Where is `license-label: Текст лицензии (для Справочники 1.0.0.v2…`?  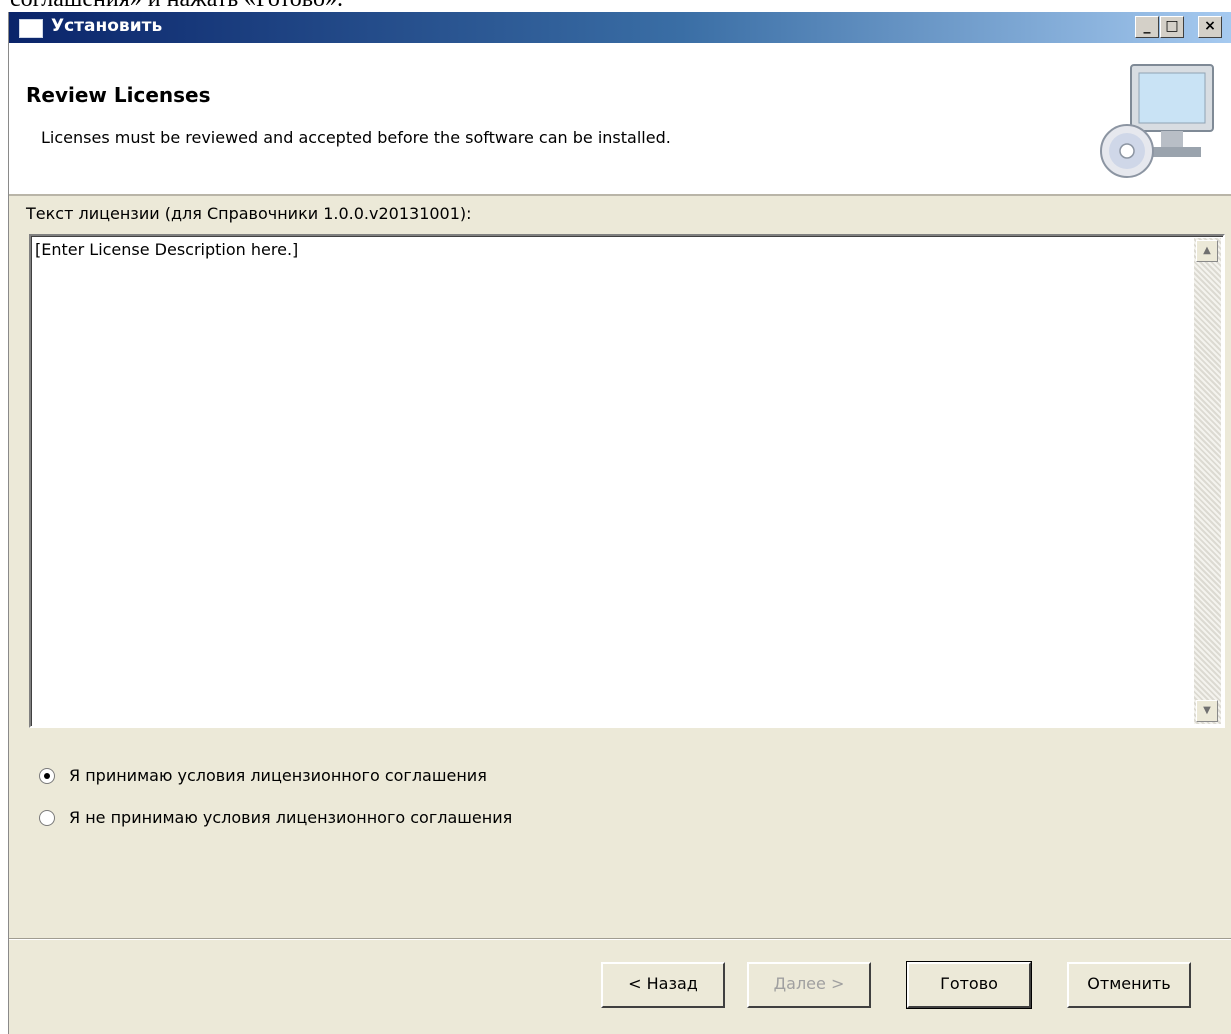 license-label: Текст лицензии (для Справочники 1.0.0.v2… is located at coordinates (249, 213).